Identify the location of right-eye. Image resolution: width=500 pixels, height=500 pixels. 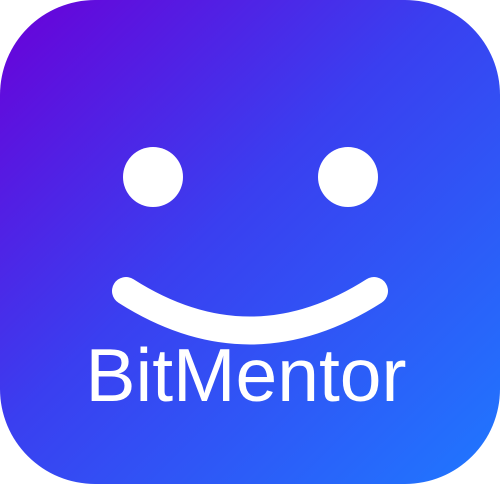
(348, 177).